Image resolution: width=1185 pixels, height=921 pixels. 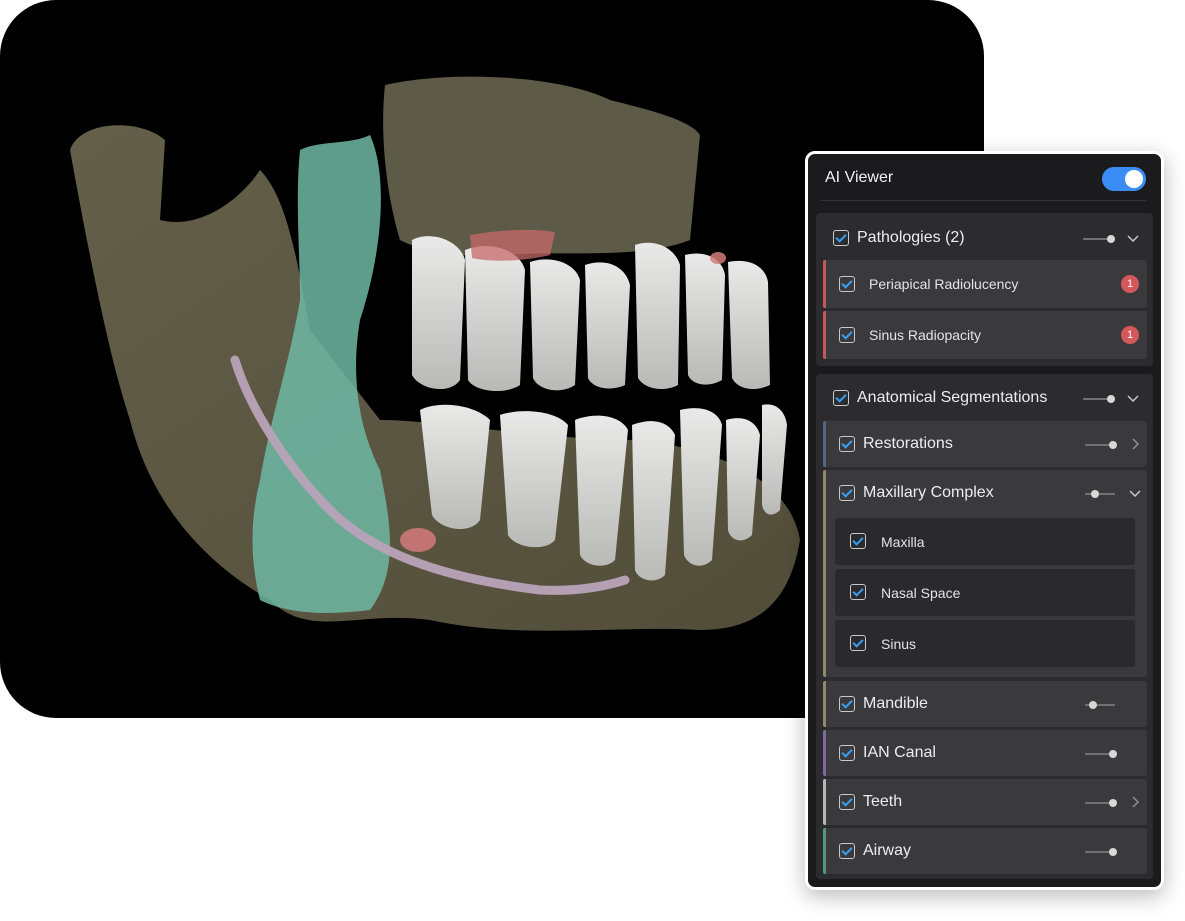 What do you see at coordinates (847, 335) in the screenshot?
I see `sinus-radiopacity-checkbox` at bounding box center [847, 335].